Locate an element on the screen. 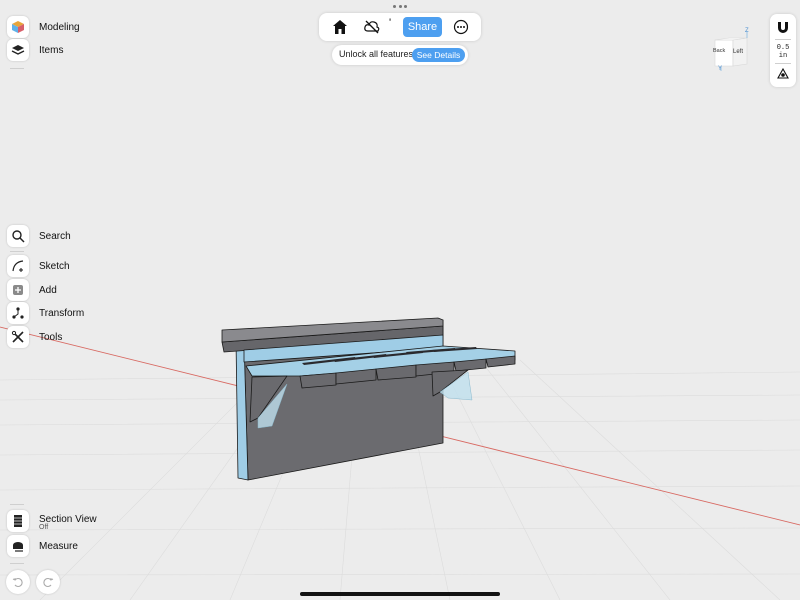 This screenshot has width=800, height=600. search-icon is located at coordinates (18, 236).